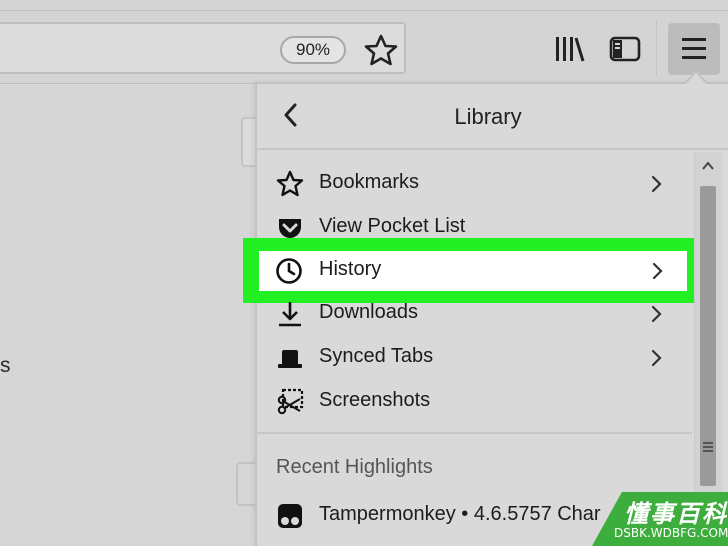  I want to click on bookmark-star-button, so click(381, 50).